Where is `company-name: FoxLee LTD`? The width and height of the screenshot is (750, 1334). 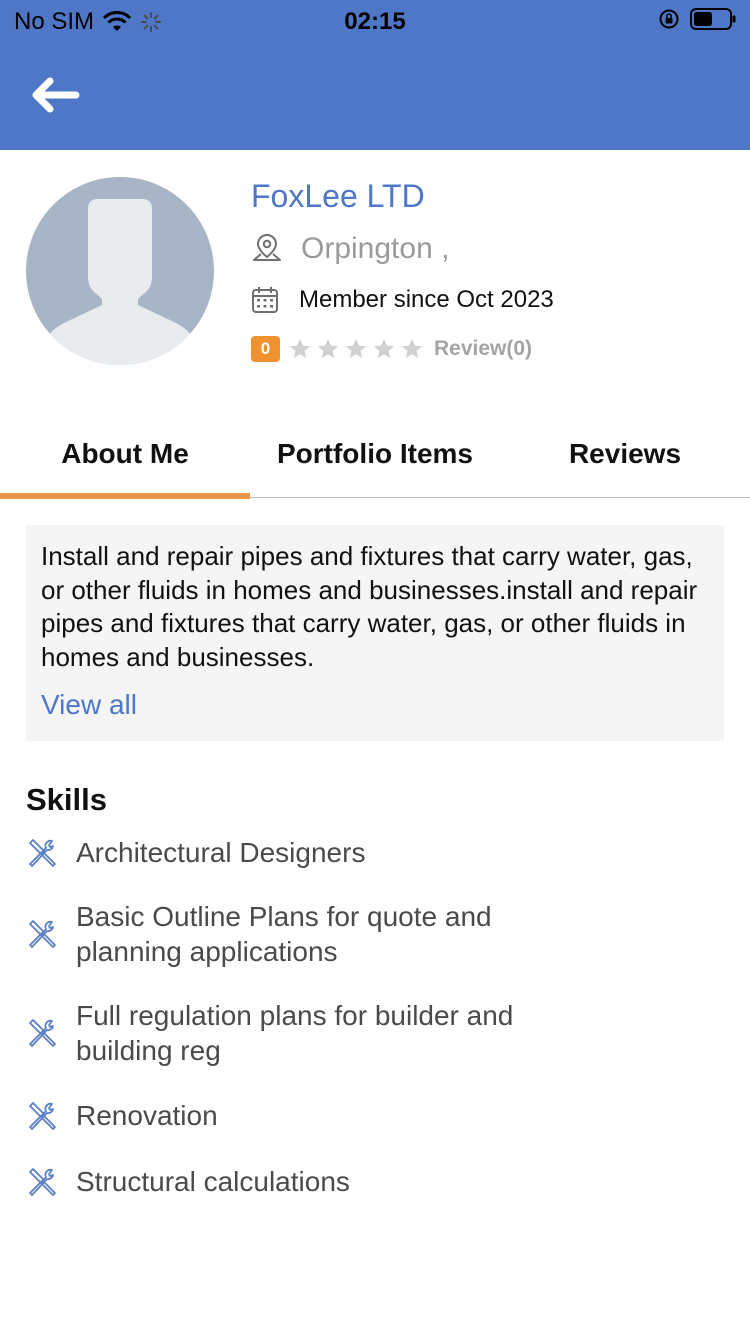 company-name: FoxLee LTD is located at coordinates (338, 196).